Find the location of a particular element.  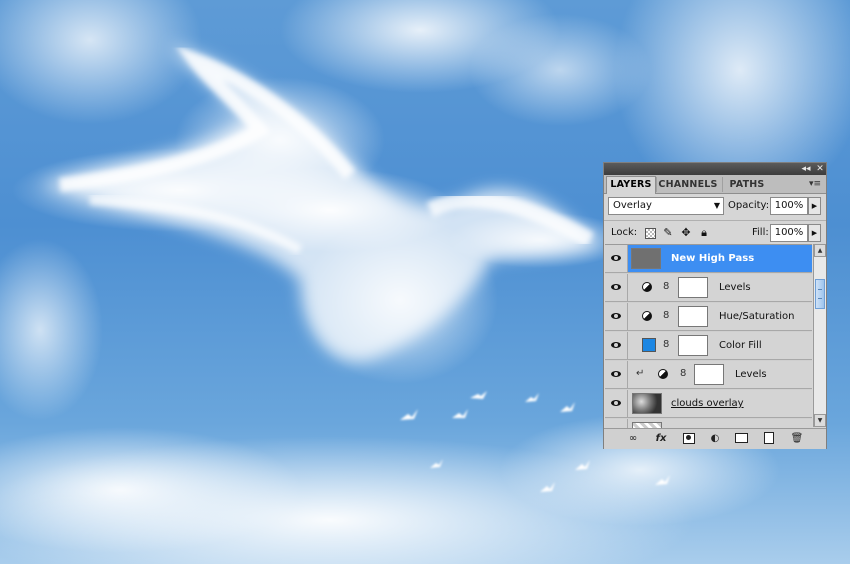

chevron-down-icon: ▼ is located at coordinates (716, 205).